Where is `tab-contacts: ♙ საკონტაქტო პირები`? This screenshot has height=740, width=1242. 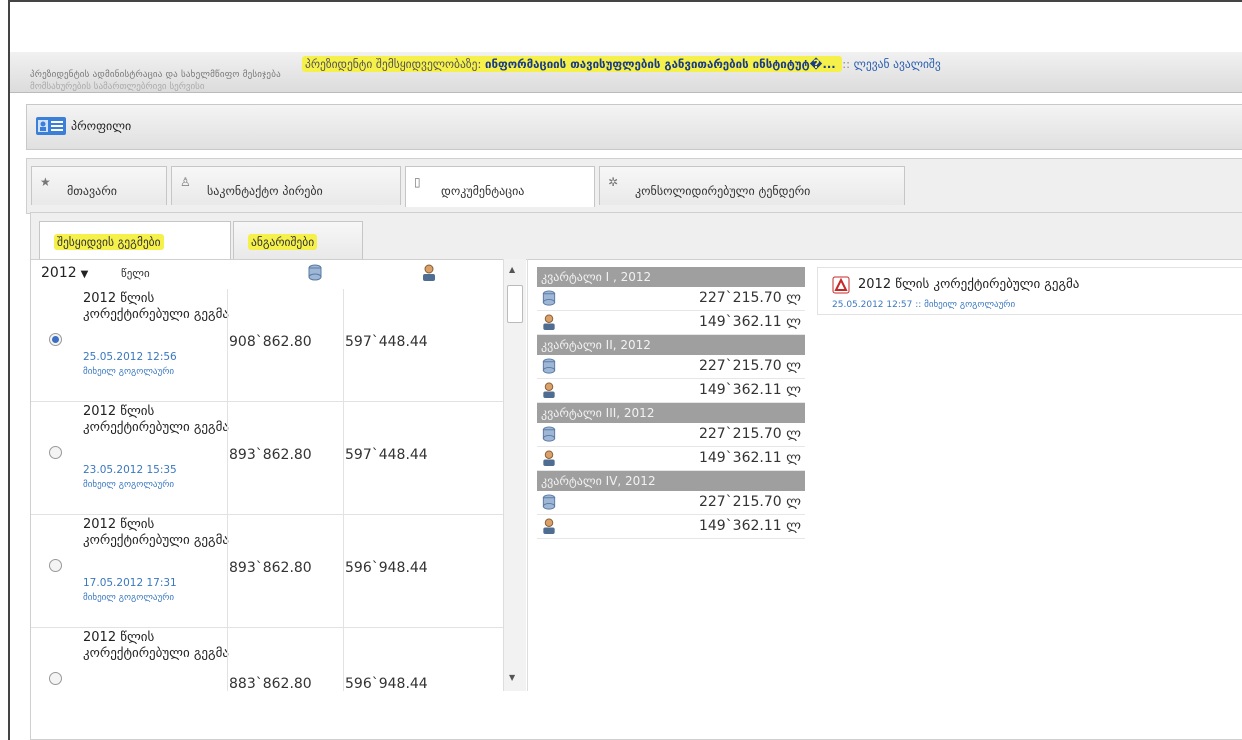
tab-contacts: ♙ საკონტაქტო პირები is located at coordinates (286, 185).